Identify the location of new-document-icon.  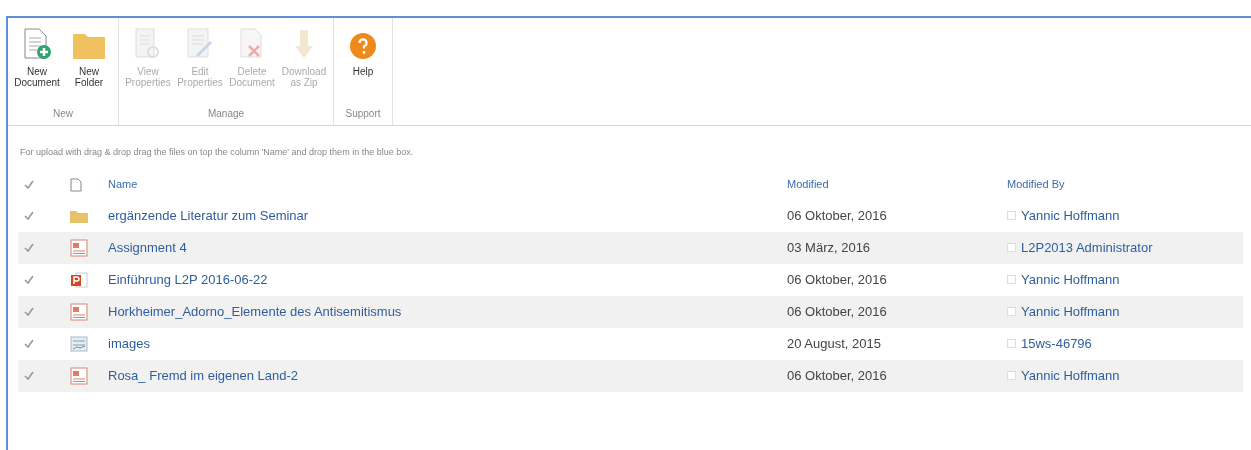
(37, 44).